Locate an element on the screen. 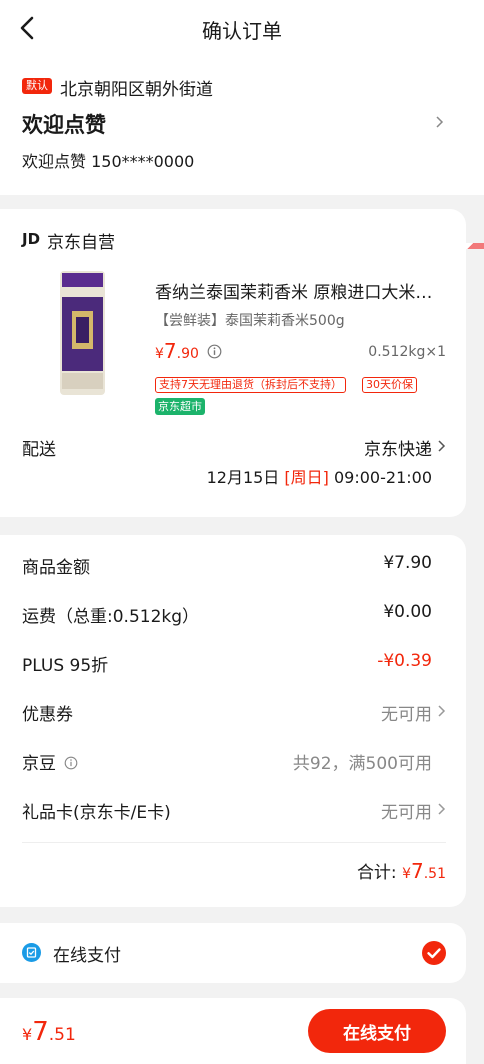  fee-label: PLUS 95折 is located at coordinates (65, 666).